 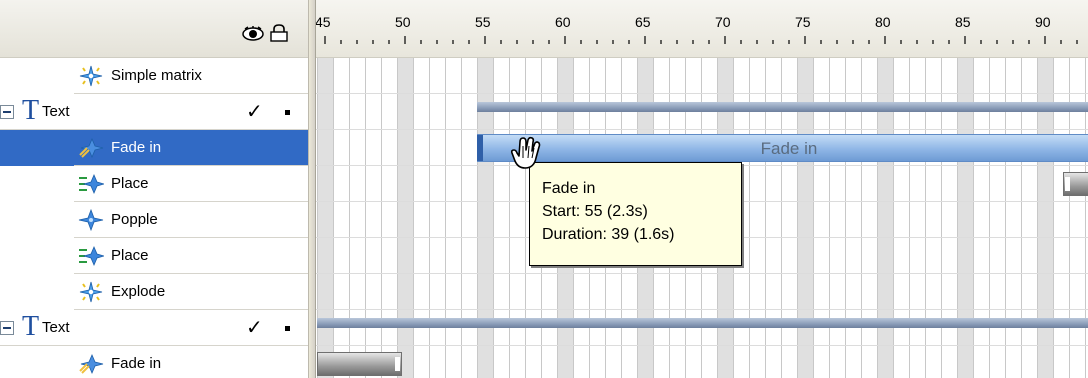 I want to click on effect-label: Simple matrix, so click(x=156, y=75).